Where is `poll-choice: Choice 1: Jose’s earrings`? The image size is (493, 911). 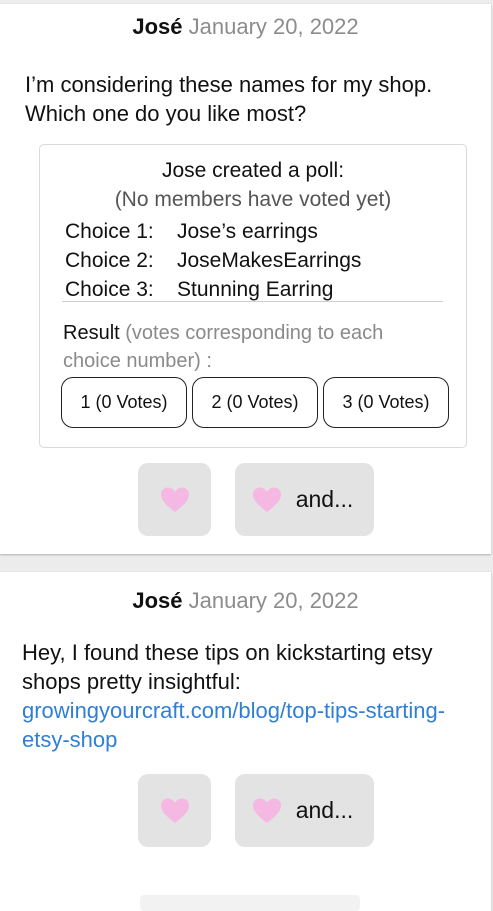
poll-choice: Choice 1: Jose’s earrings is located at coordinates (213, 231).